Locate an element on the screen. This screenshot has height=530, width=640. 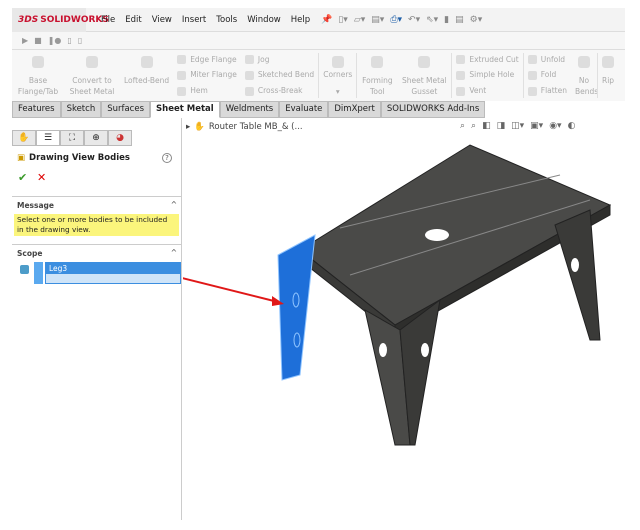
ok-checkmark-icon: ✔ is located at coordinates (22, 177).